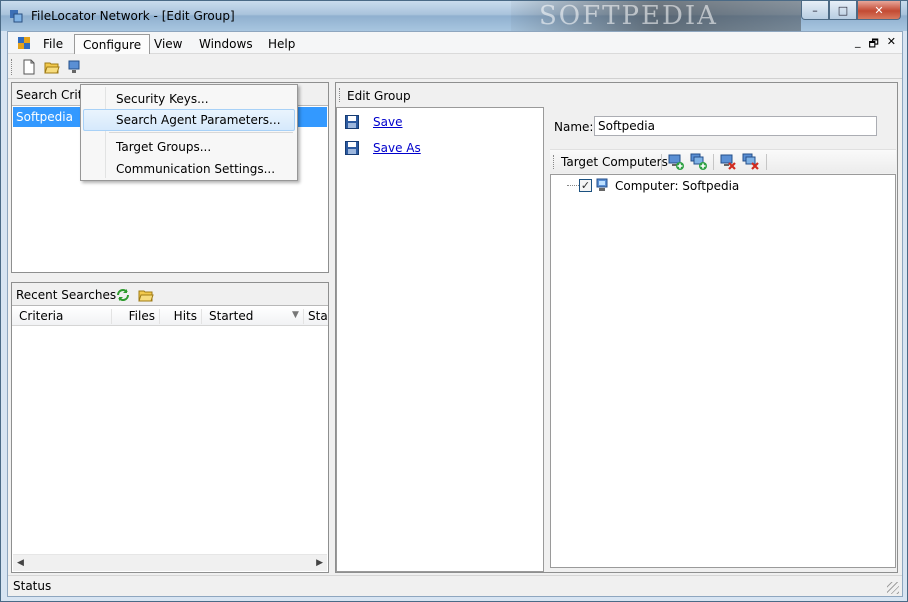  I want to click on target-computers-toolbar: Target Computers, so click(723, 161).